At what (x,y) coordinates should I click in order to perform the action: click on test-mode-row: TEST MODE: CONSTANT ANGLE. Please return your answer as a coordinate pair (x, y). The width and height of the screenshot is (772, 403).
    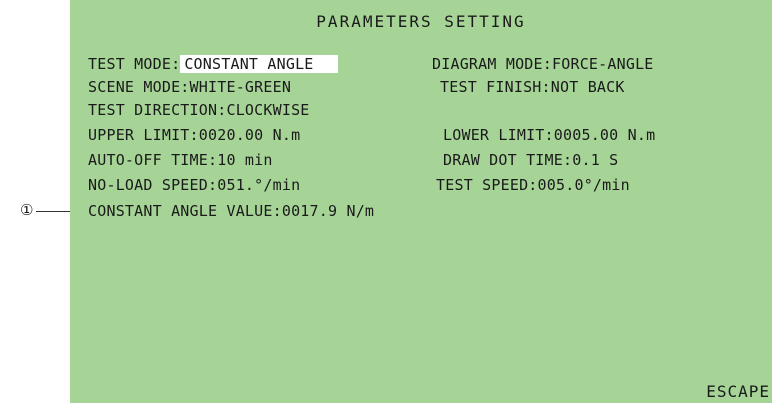
    Looking at the image, I should click on (213, 64).